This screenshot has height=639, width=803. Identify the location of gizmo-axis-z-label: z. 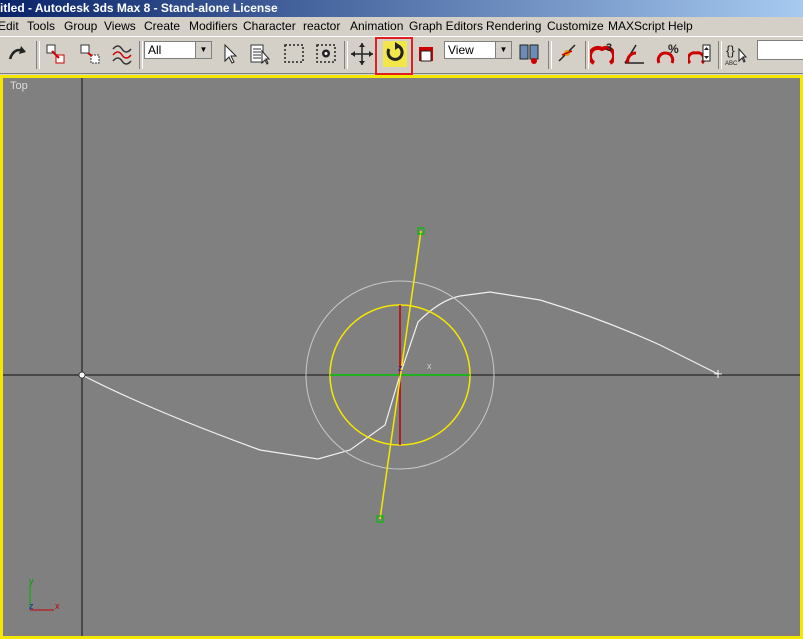
(400, 368).